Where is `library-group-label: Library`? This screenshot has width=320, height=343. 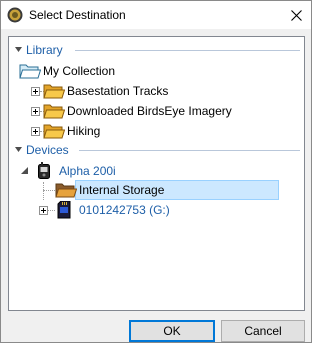 library-group-label: Library is located at coordinates (44, 50).